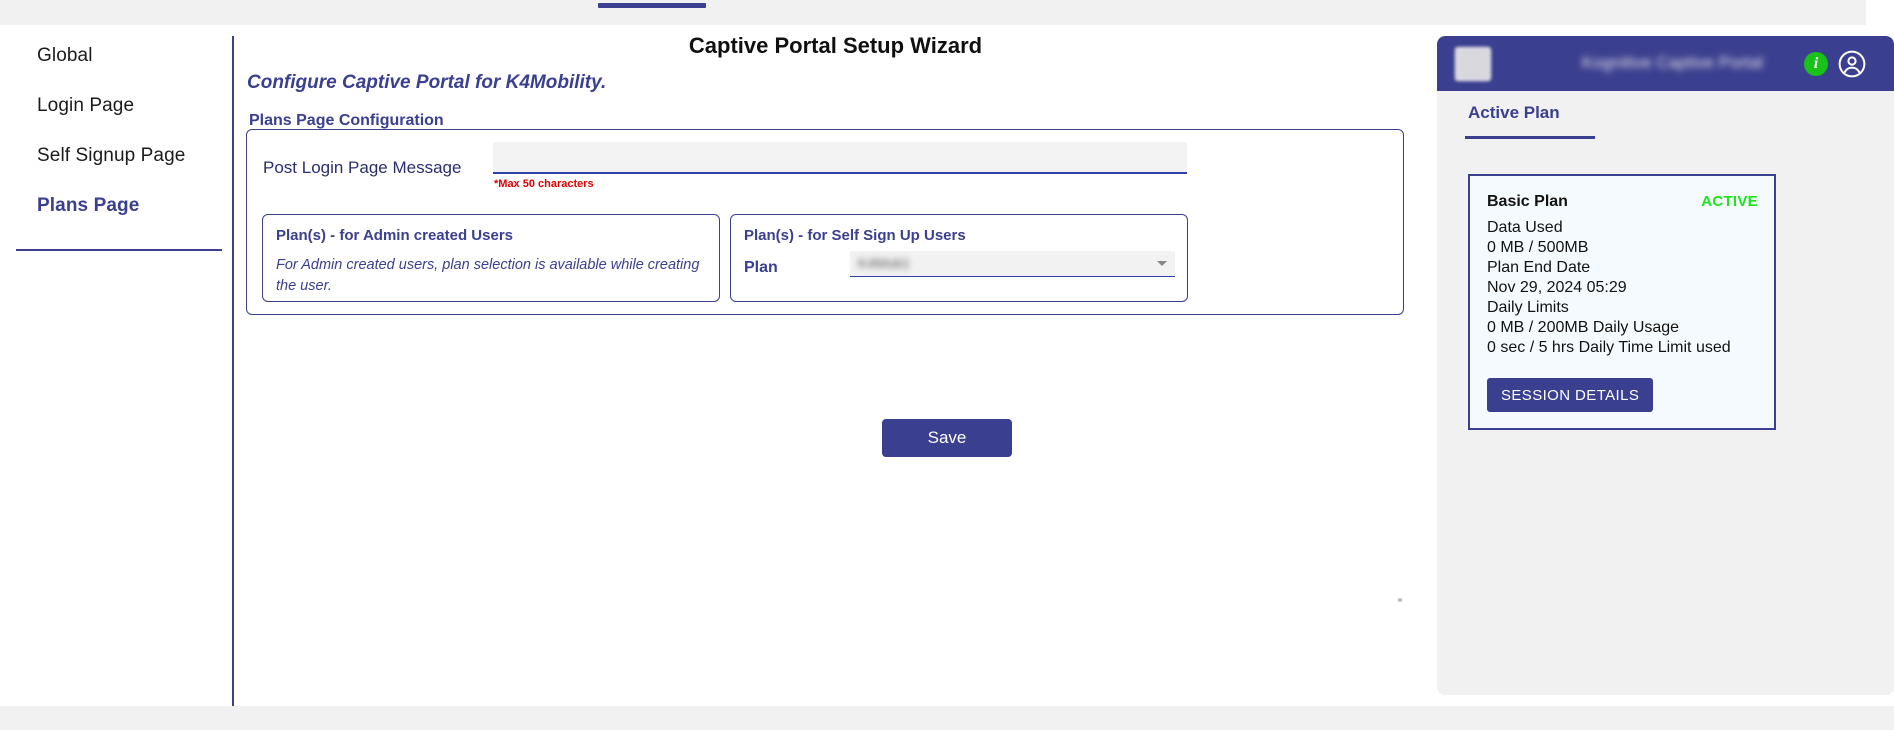 The image size is (1894, 730). What do you see at coordinates (1400, 600) in the screenshot?
I see `cursor-dot` at bounding box center [1400, 600].